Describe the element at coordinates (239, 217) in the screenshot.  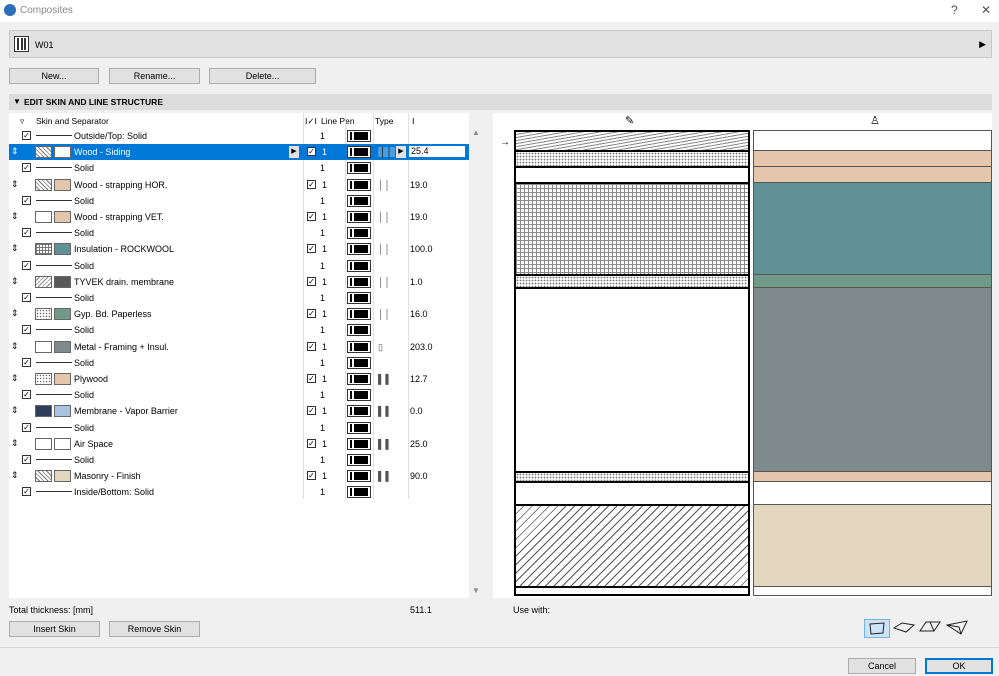
I see `skin-row: ⇕ Wood - strapping VET. ✓ 1 ││ 19.0` at that location.